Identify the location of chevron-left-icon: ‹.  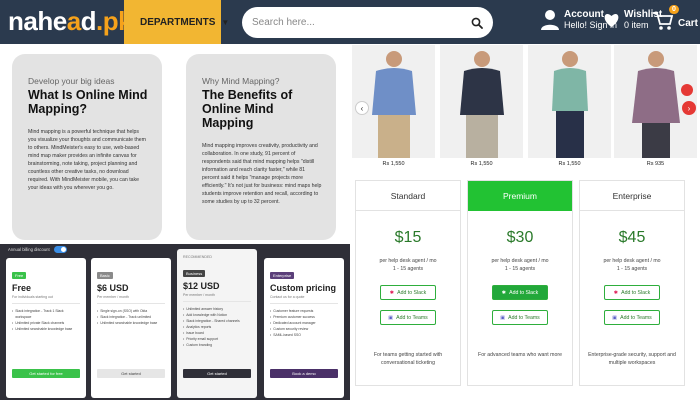
(362, 108).